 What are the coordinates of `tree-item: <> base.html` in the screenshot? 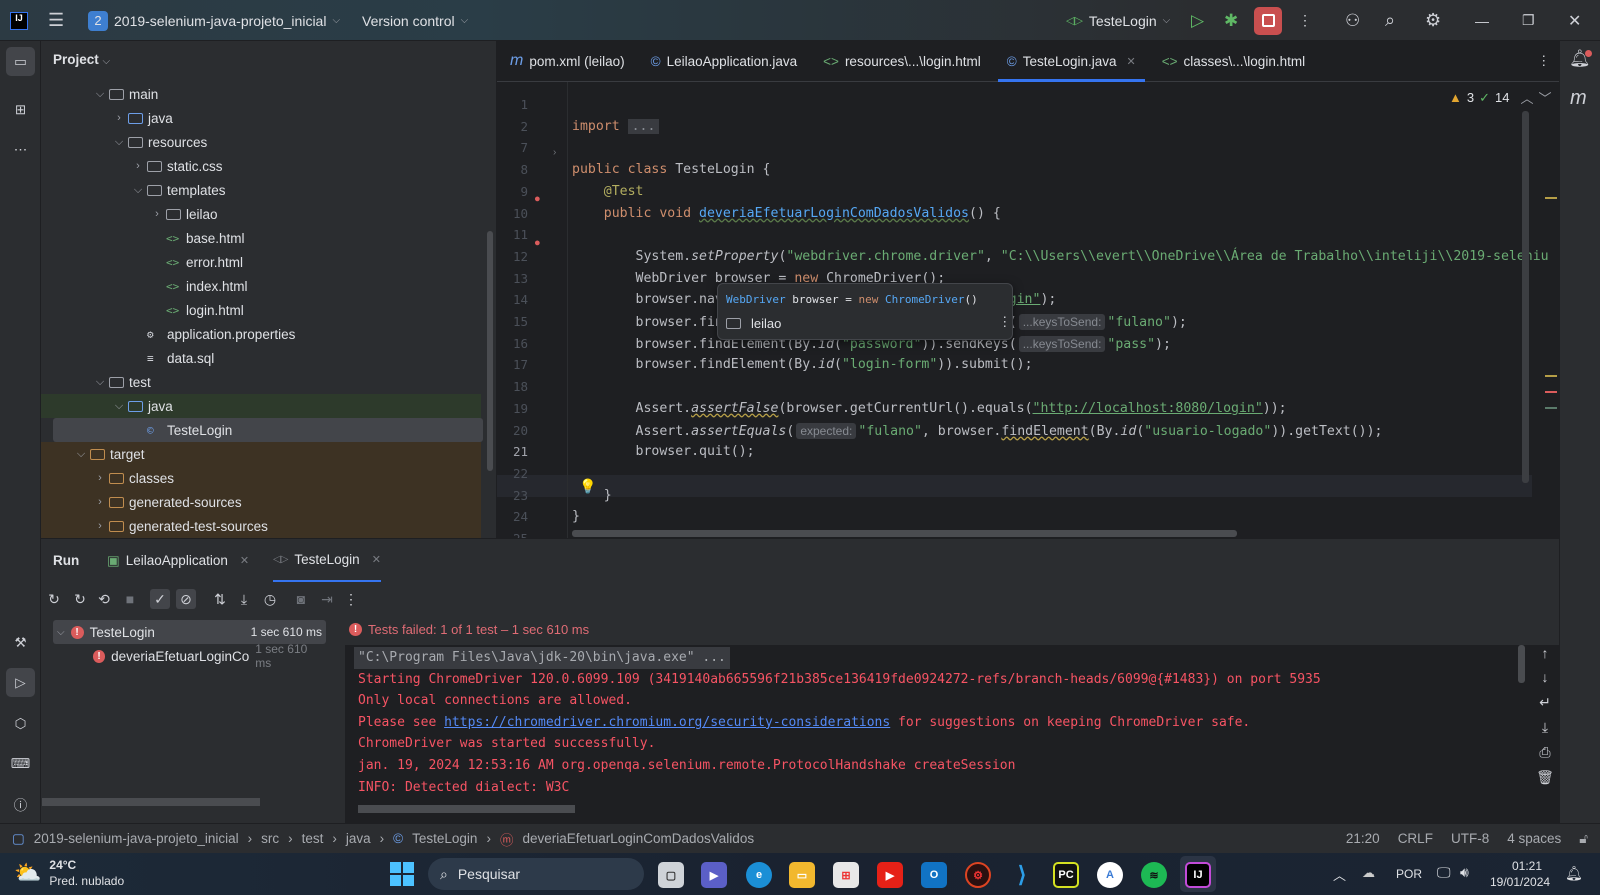 It's located at (261, 238).